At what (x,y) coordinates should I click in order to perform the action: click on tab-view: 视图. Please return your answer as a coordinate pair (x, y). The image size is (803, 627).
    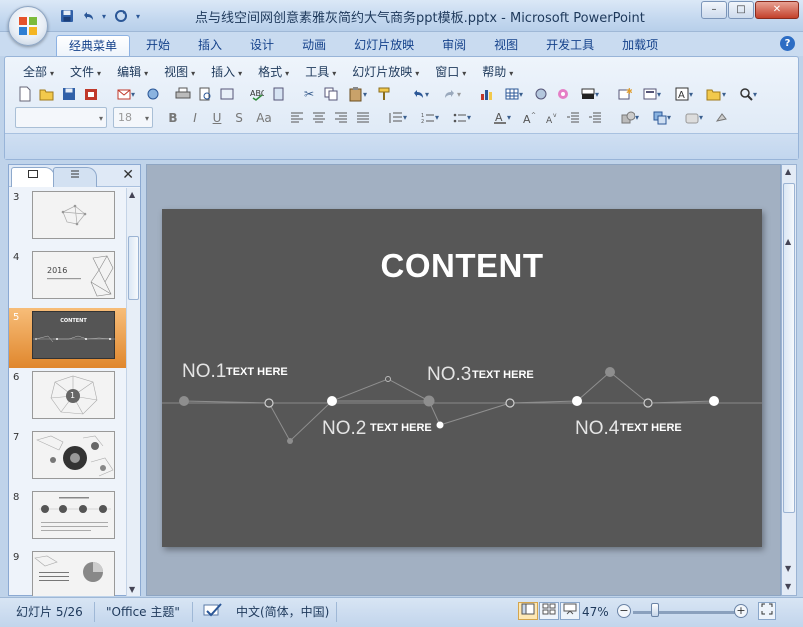
    Looking at the image, I should click on (506, 45).